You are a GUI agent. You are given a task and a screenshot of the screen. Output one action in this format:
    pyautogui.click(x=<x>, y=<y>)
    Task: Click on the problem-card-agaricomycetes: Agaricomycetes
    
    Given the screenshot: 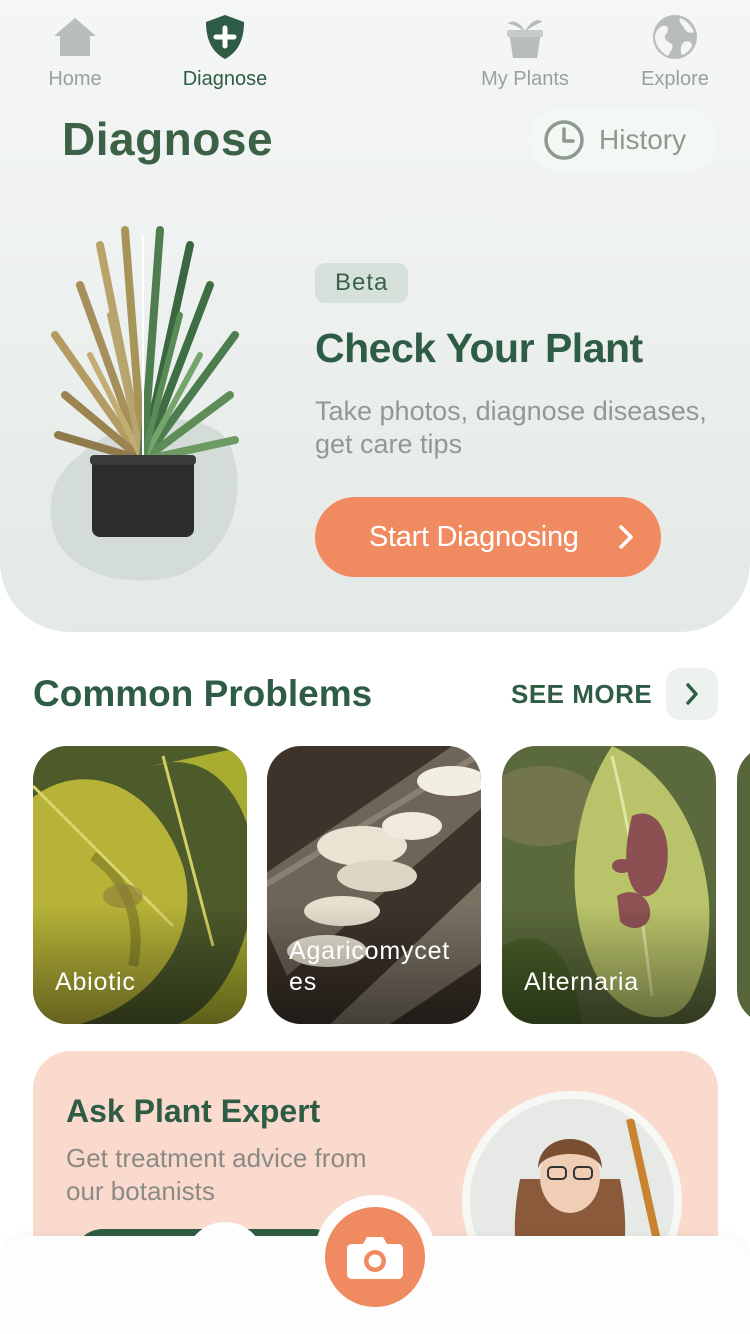 What is the action you would take?
    pyautogui.click(x=374, y=885)
    